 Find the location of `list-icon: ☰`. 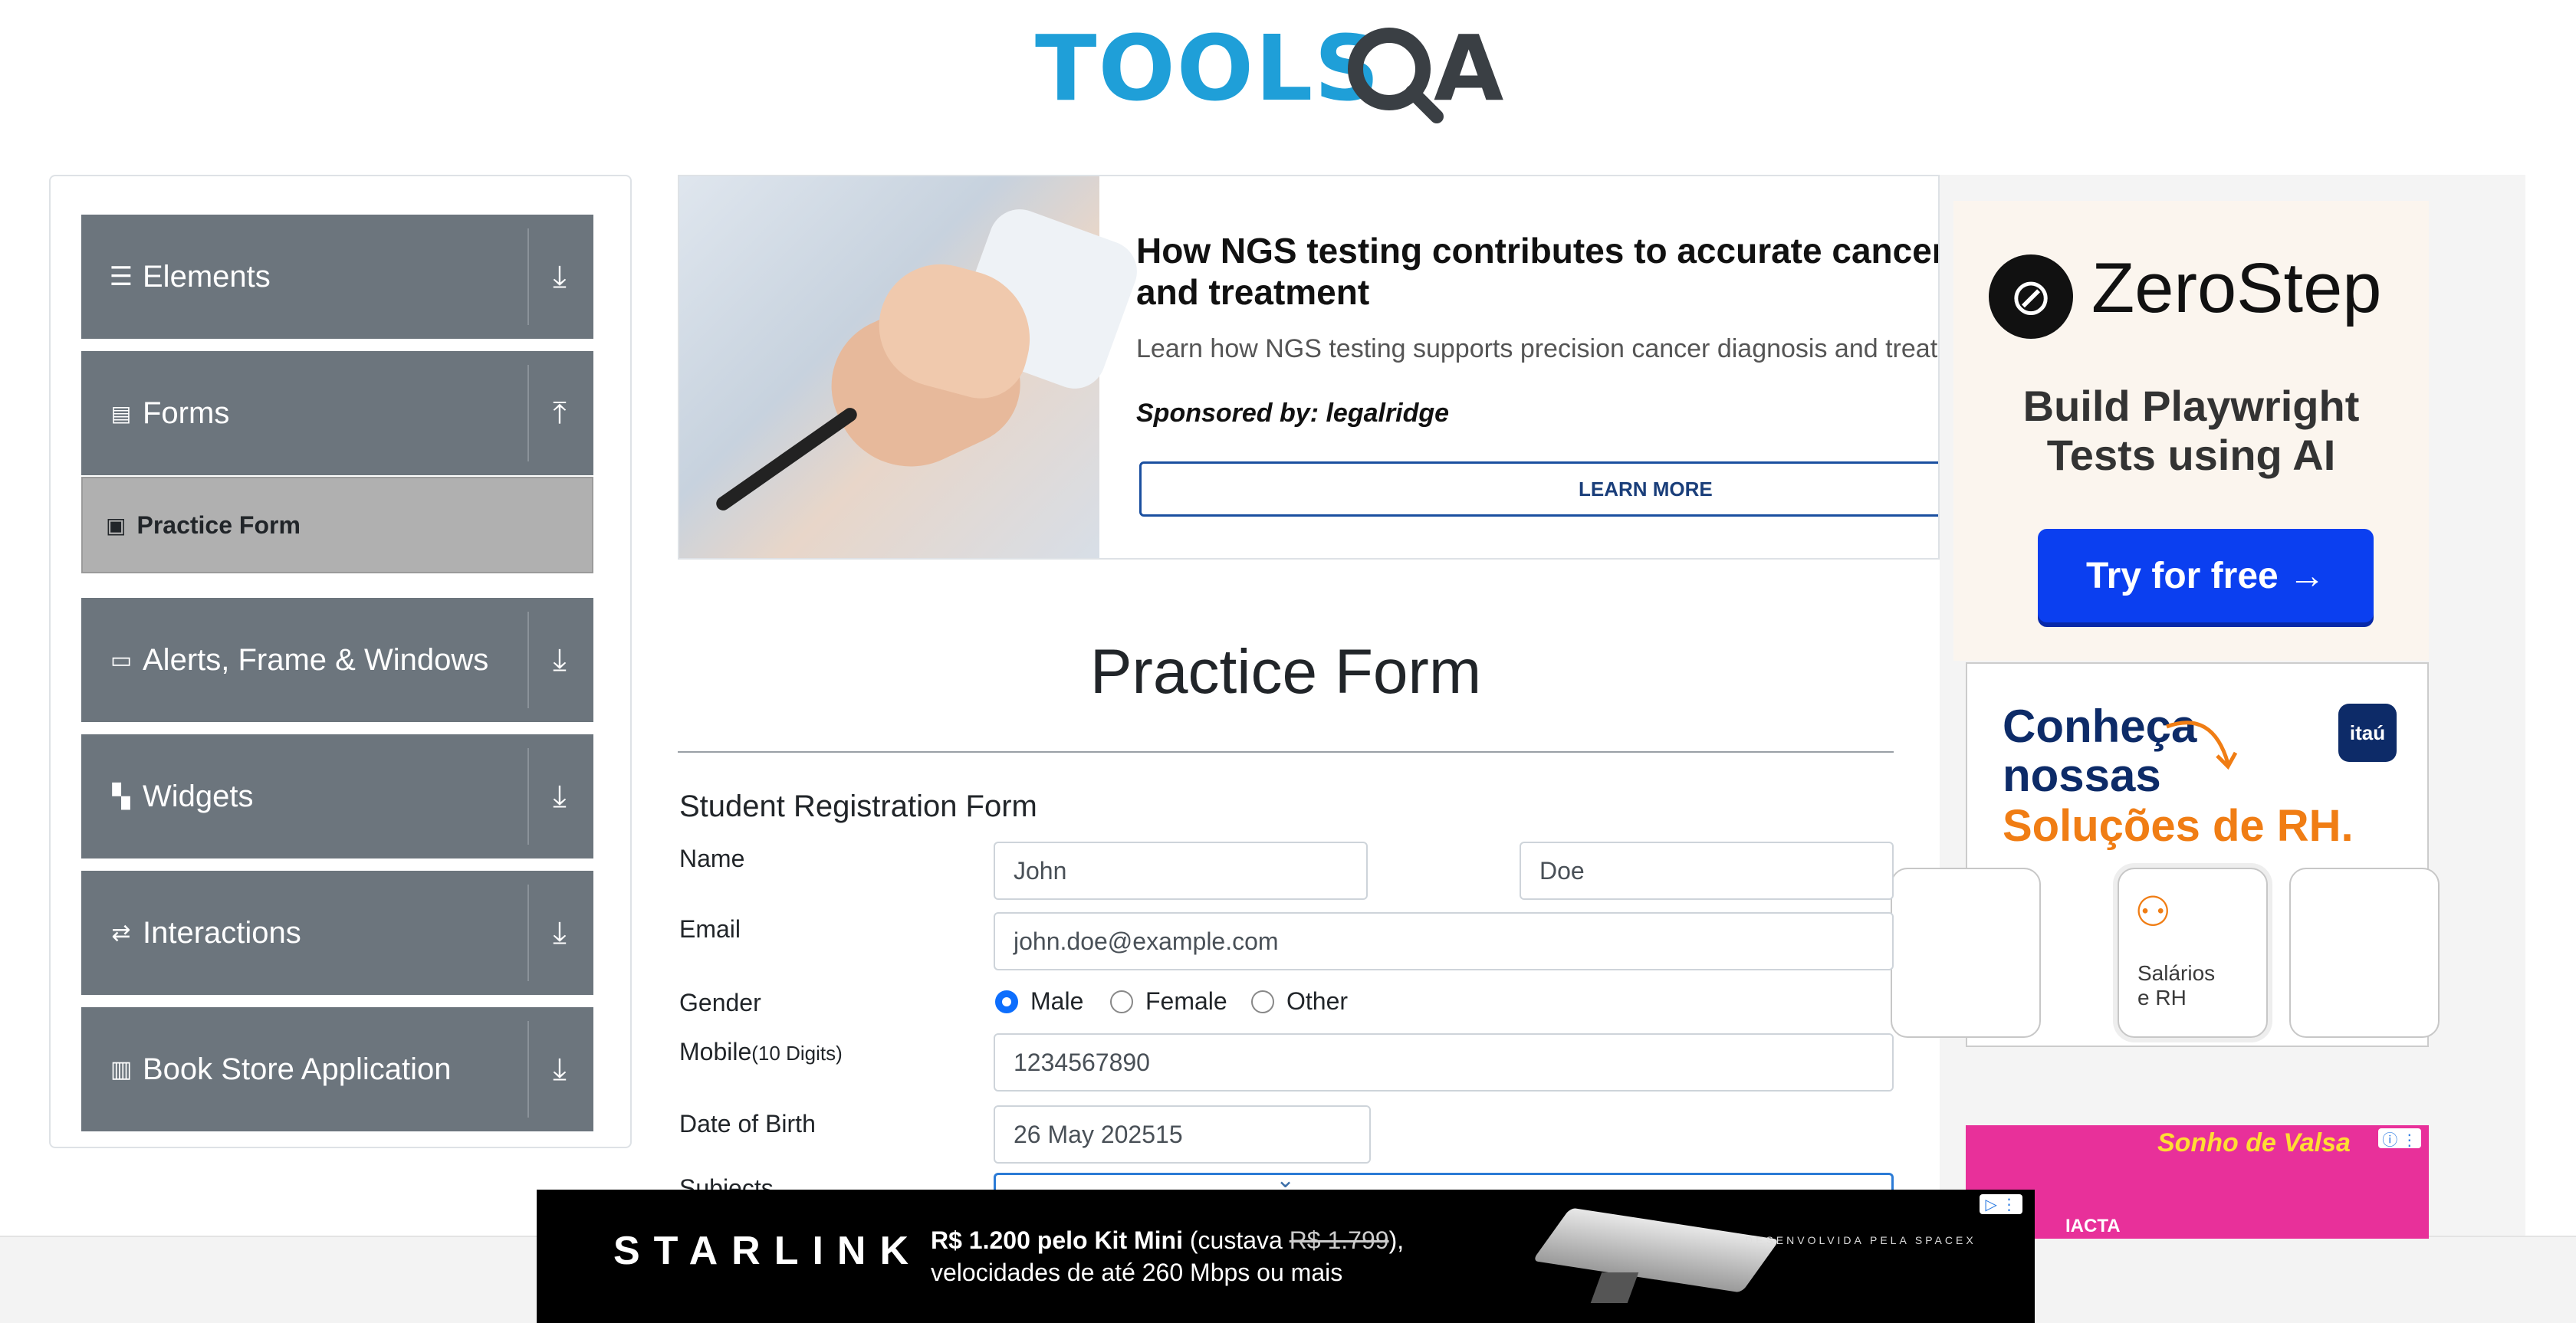

list-icon: ☰ is located at coordinates (121, 276).